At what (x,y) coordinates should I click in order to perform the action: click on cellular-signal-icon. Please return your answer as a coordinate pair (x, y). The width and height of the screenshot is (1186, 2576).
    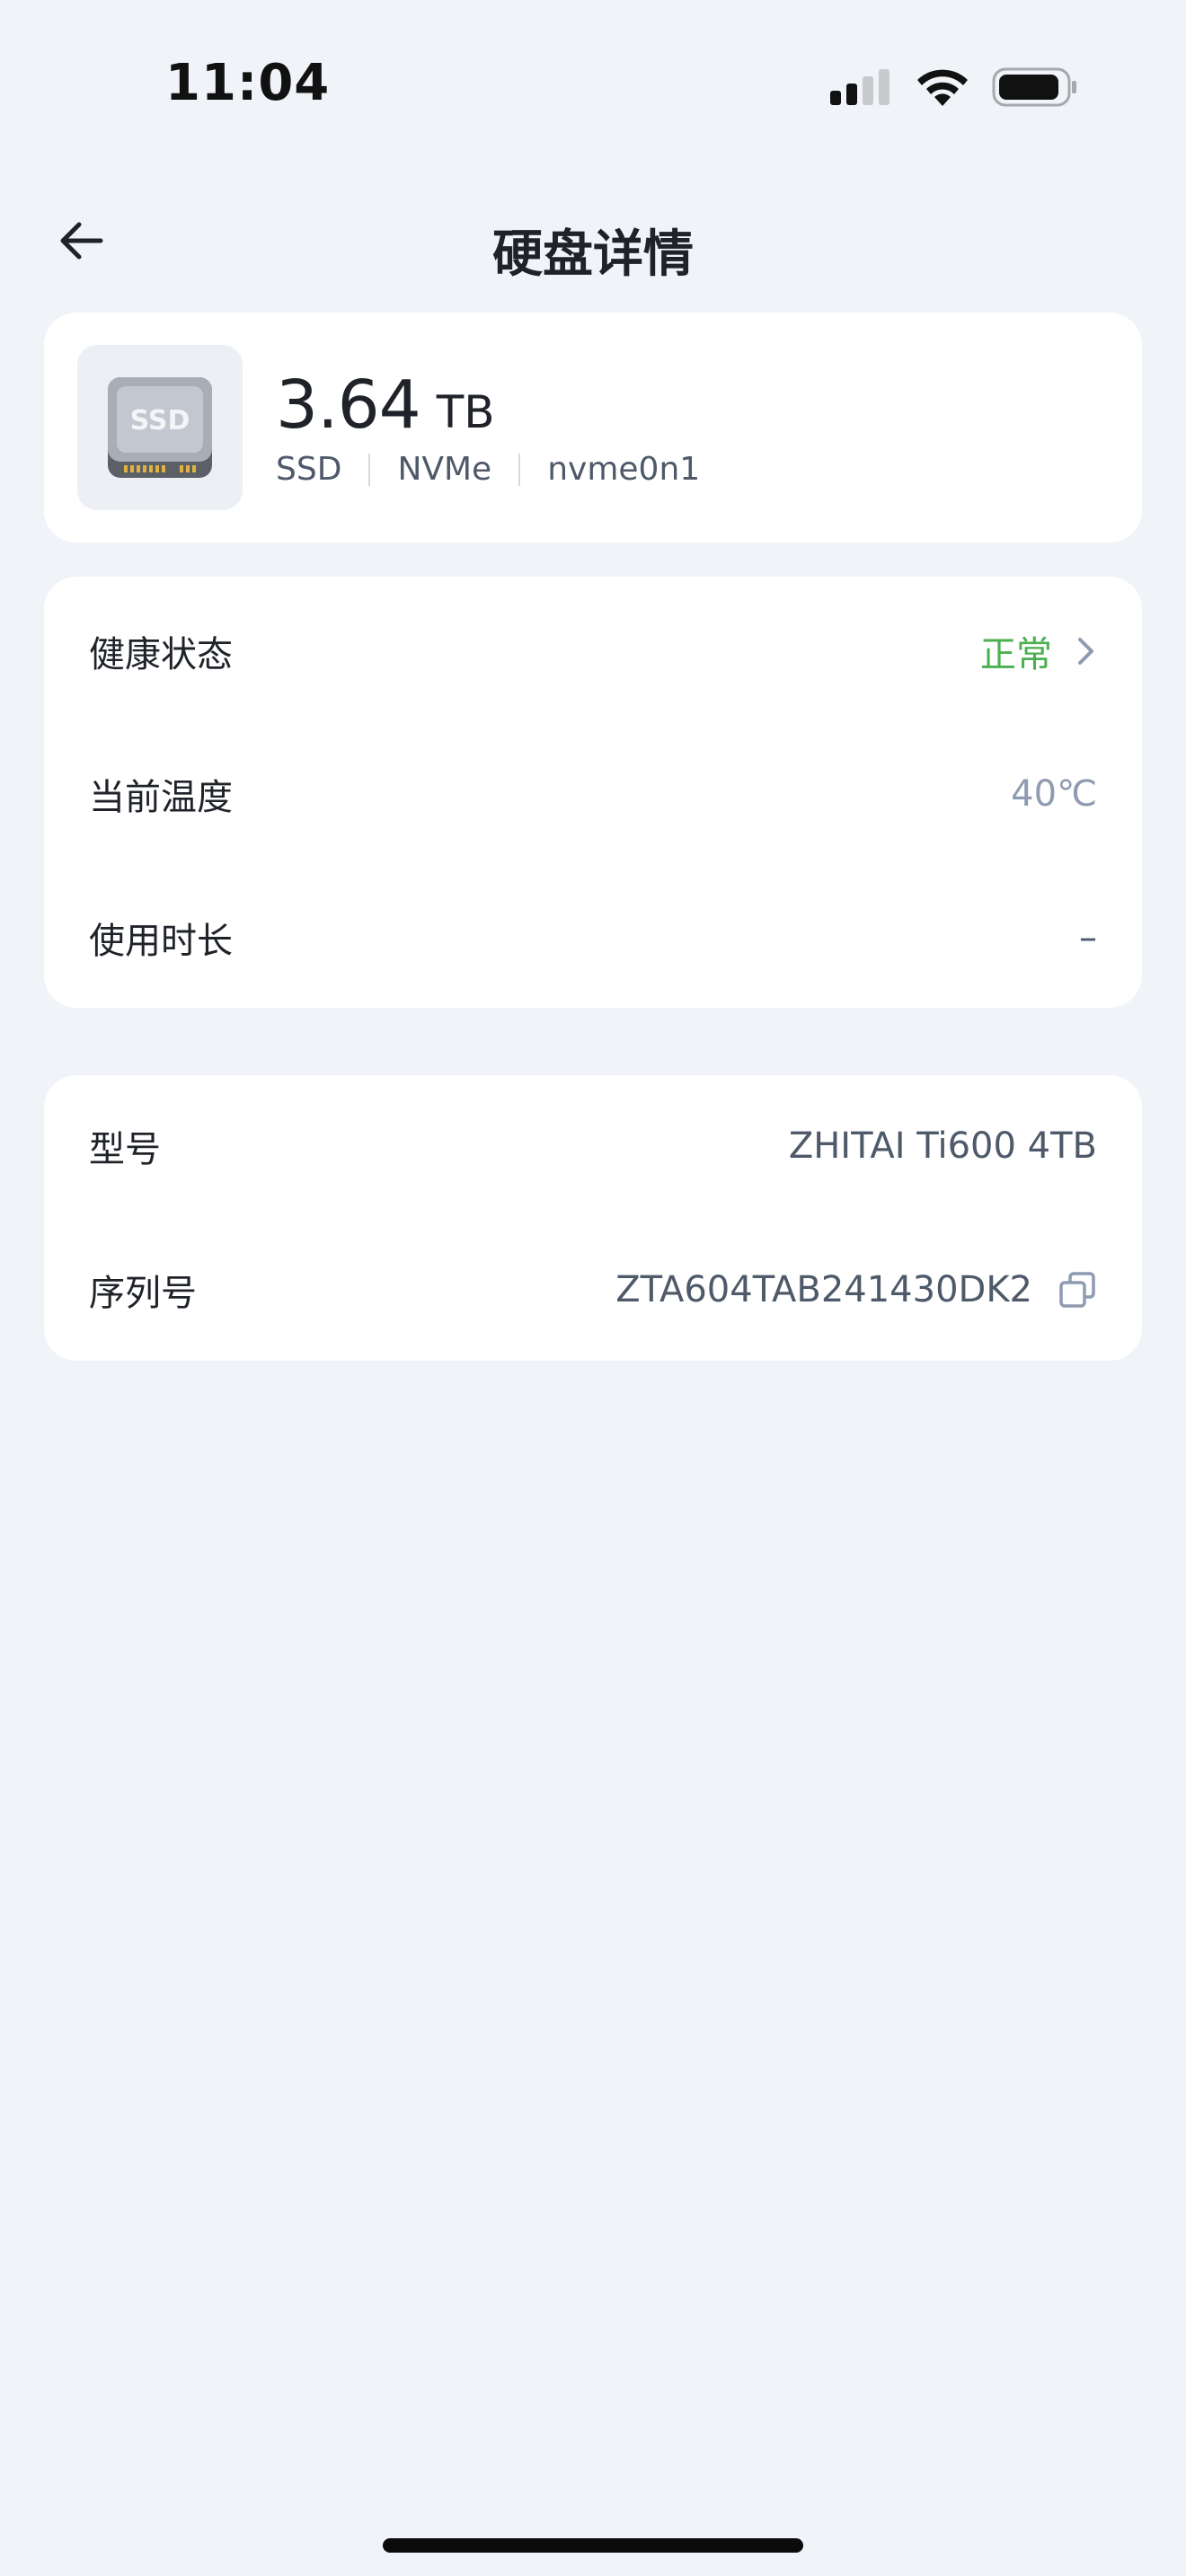
    Looking at the image, I should click on (860, 88).